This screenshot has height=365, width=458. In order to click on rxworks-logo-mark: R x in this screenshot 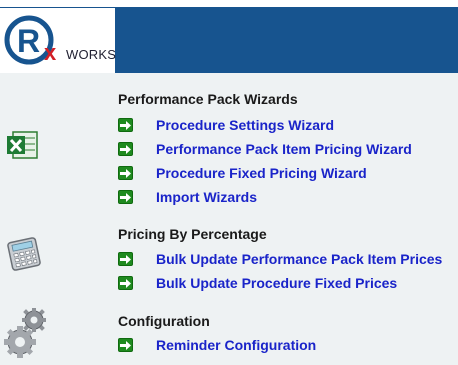, I will do `click(30, 40)`.